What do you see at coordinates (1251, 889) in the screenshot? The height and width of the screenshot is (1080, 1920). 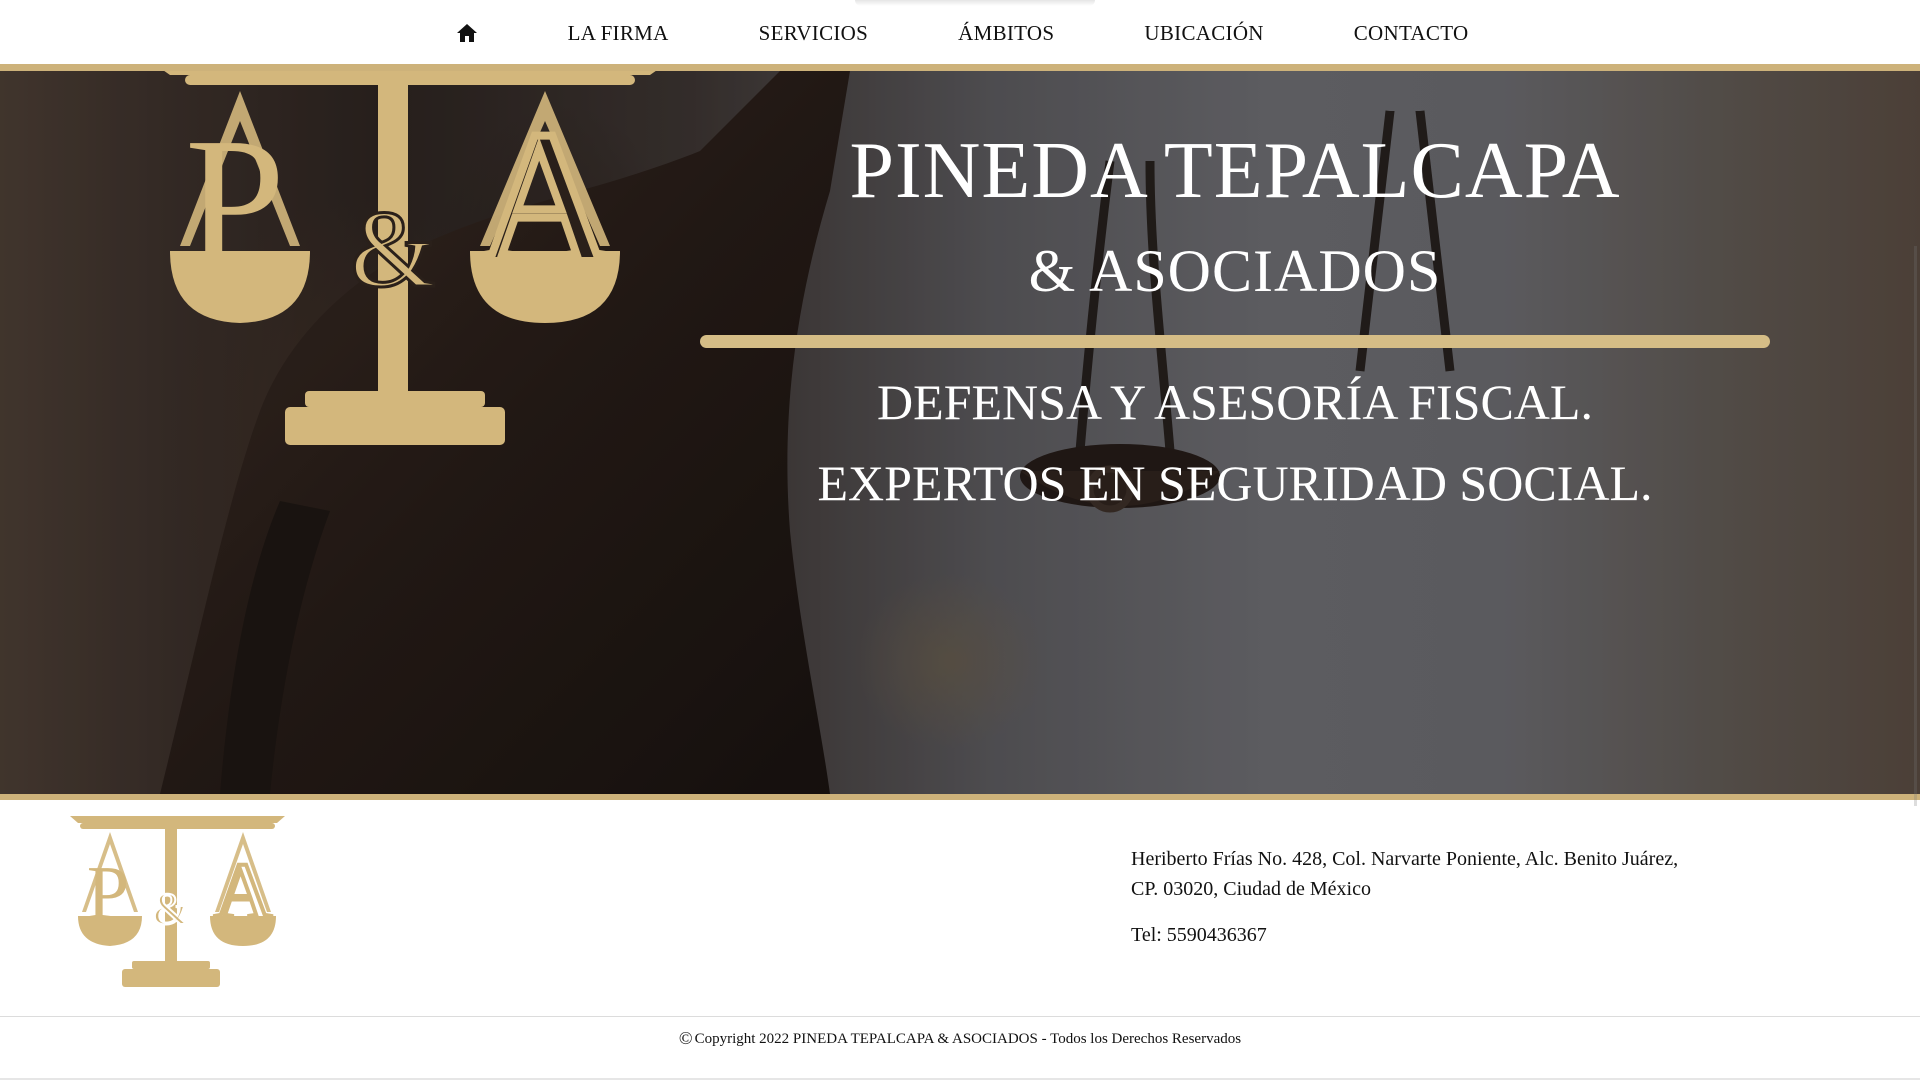 I see `address-line-city: CP. 03020, Ciudad de México` at bounding box center [1251, 889].